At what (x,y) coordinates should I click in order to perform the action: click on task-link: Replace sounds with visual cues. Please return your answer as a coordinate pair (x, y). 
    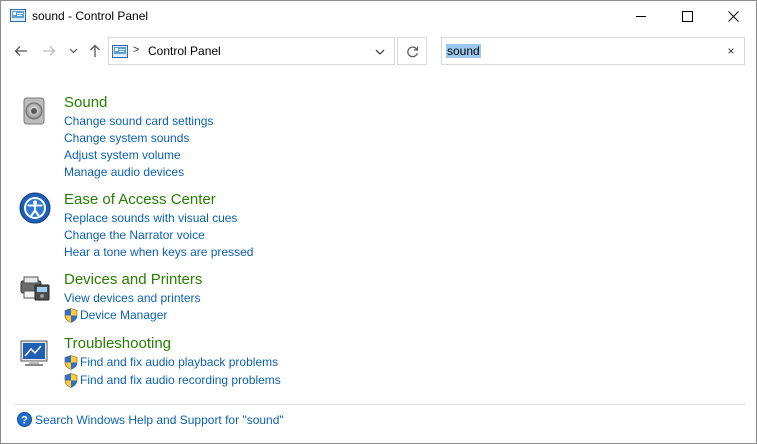
    Looking at the image, I should click on (150, 218).